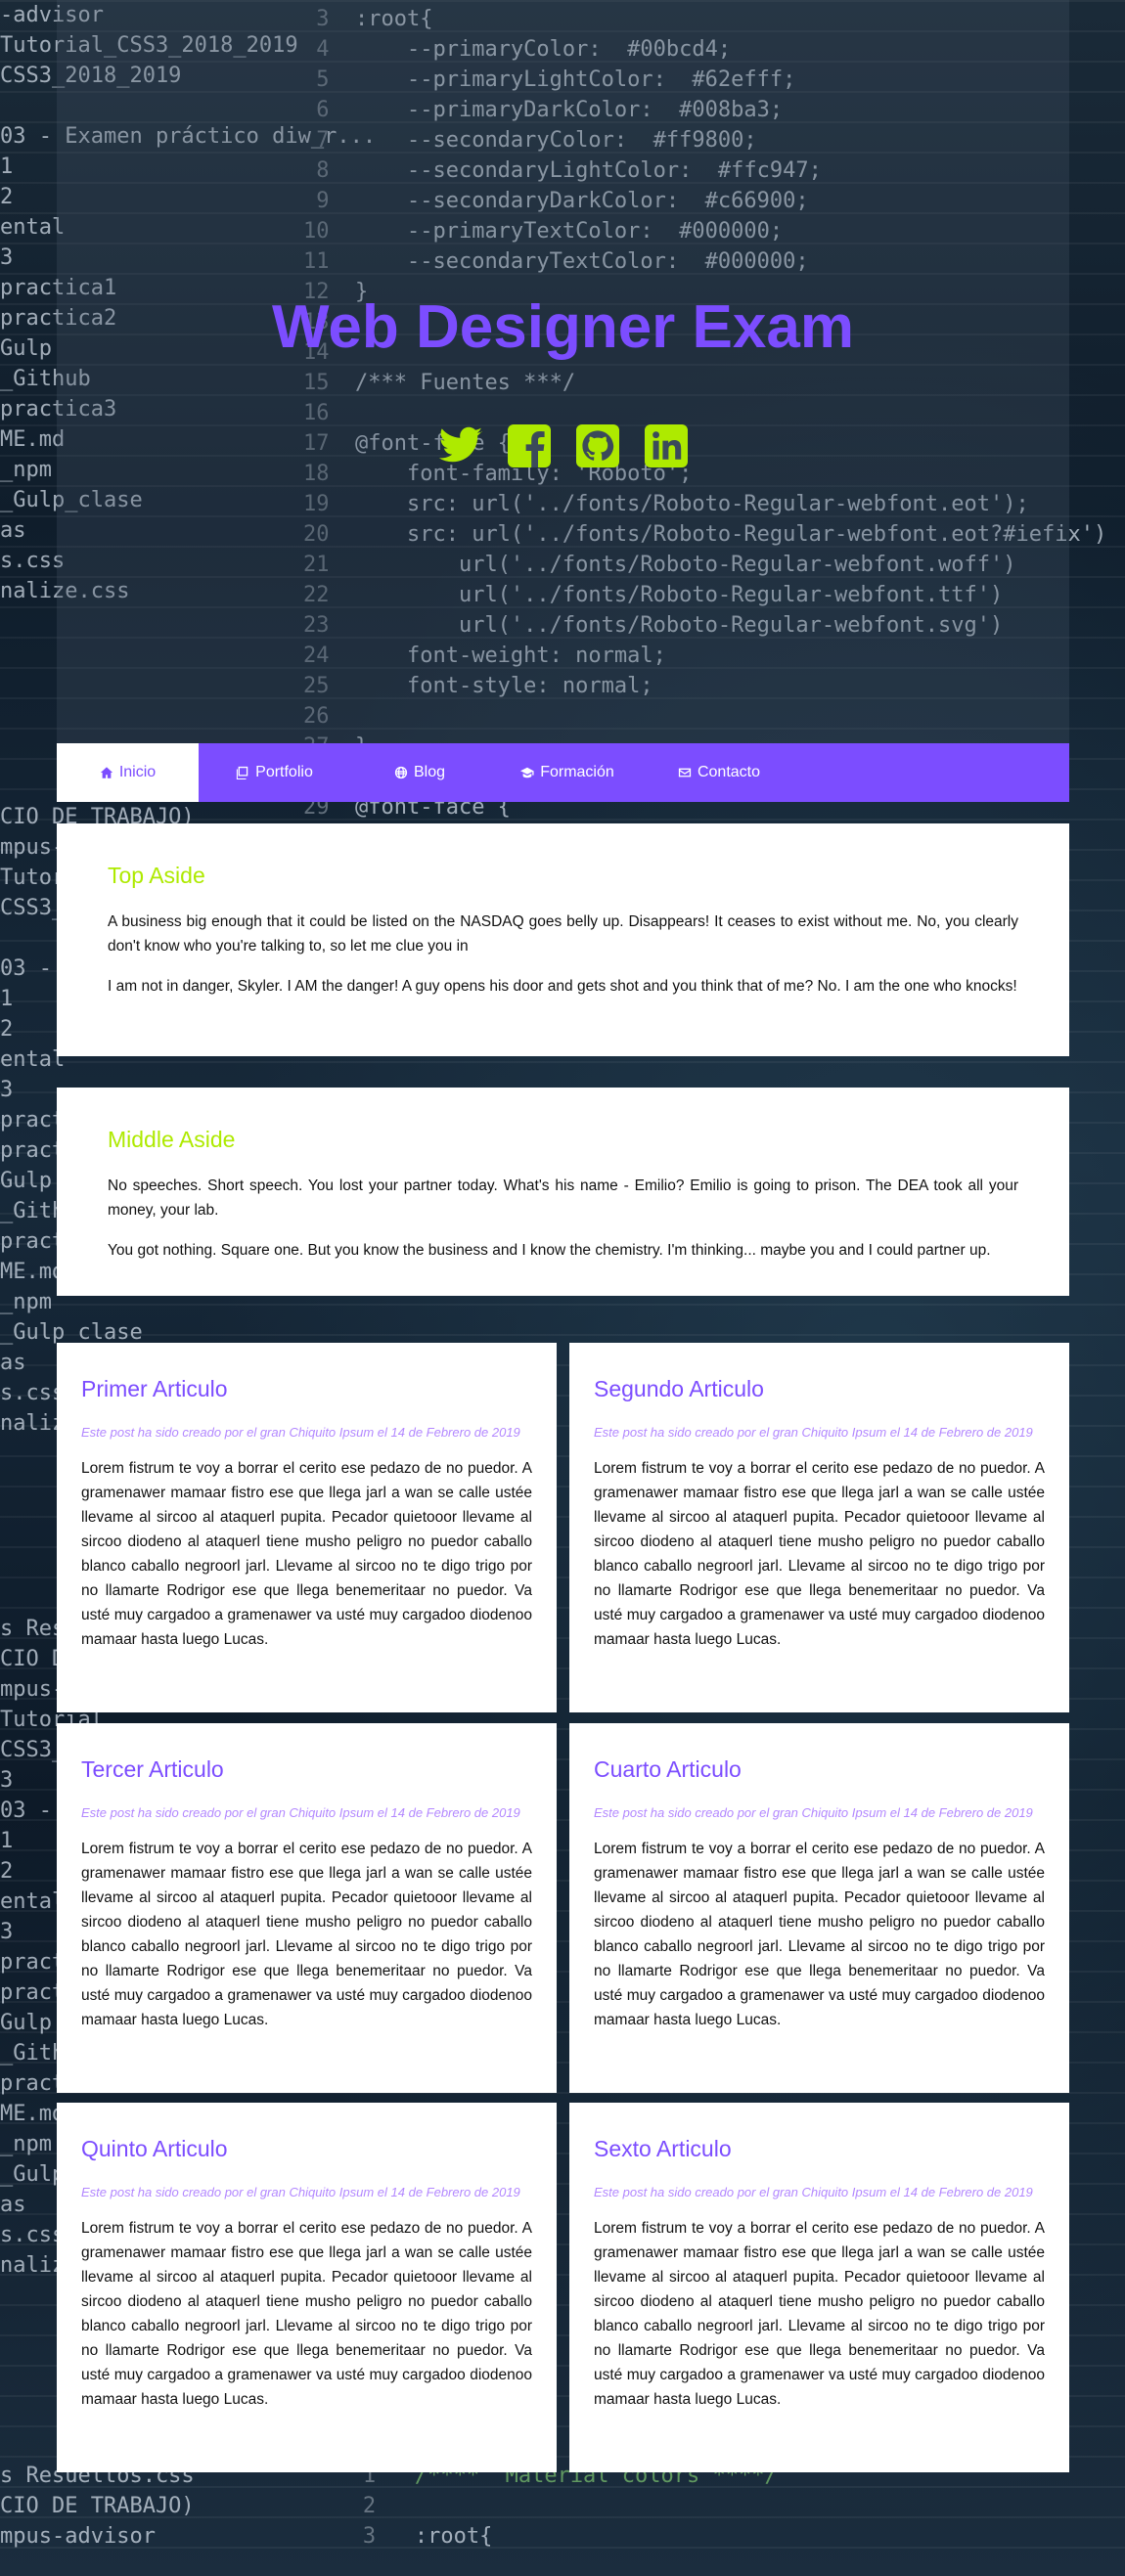 This screenshot has width=1125, height=2576. What do you see at coordinates (172, 1140) in the screenshot?
I see `aside-title: Middle Aside` at bounding box center [172, 1140].